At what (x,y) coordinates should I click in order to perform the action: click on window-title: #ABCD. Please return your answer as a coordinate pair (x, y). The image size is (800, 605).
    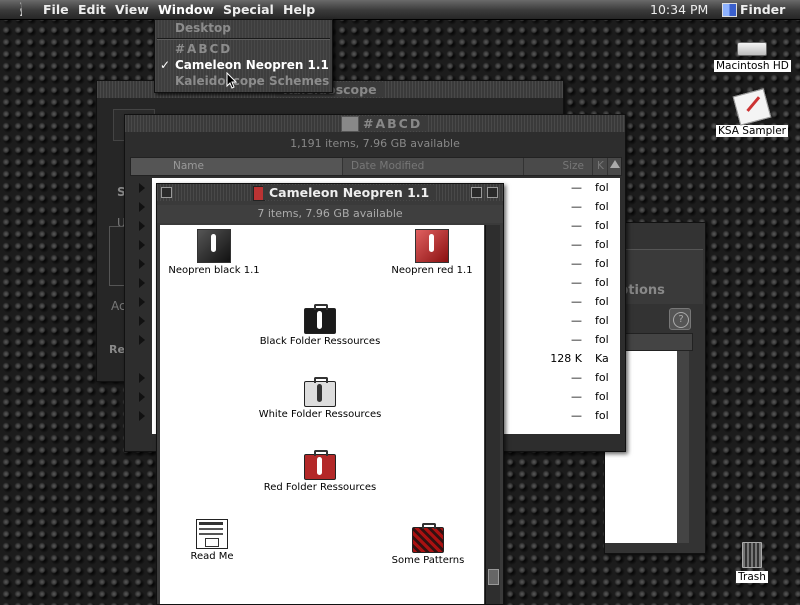
    Looking at the image, I should click on (394, 123).